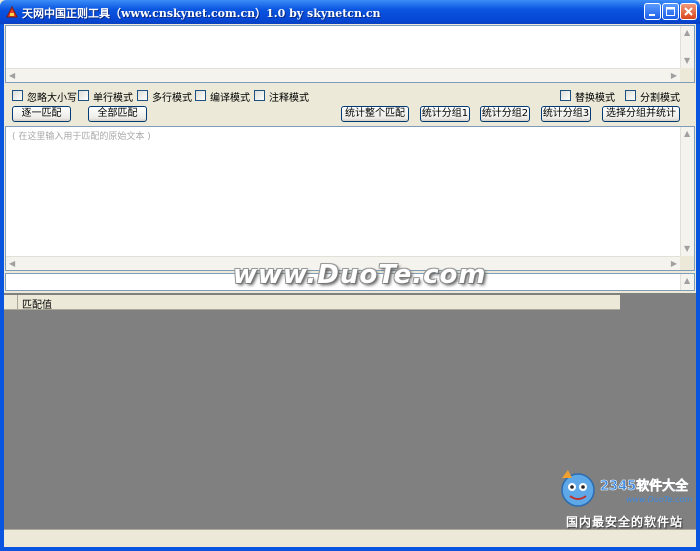 Image resolution: width=700 pixels, height=551 pixels. What do you see at coordinates (11, 302) in the screenshot?
I see `row-header-cell` at bounding box center [11, 302].